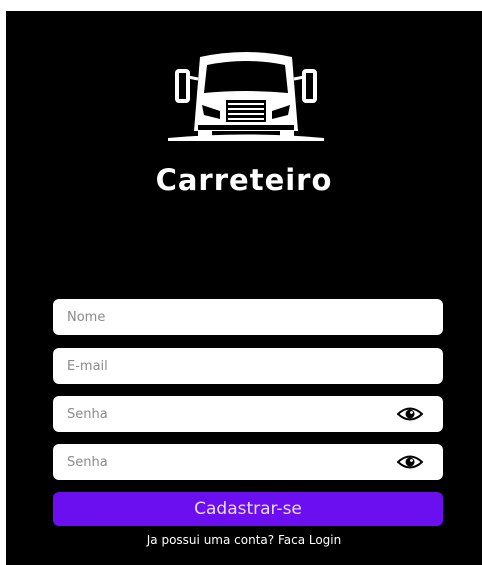 The height and width of the screenshot is (565, 482). Describe the element at coordinates (246, 96) in the screenshot. I see `truck-icon` at that location.